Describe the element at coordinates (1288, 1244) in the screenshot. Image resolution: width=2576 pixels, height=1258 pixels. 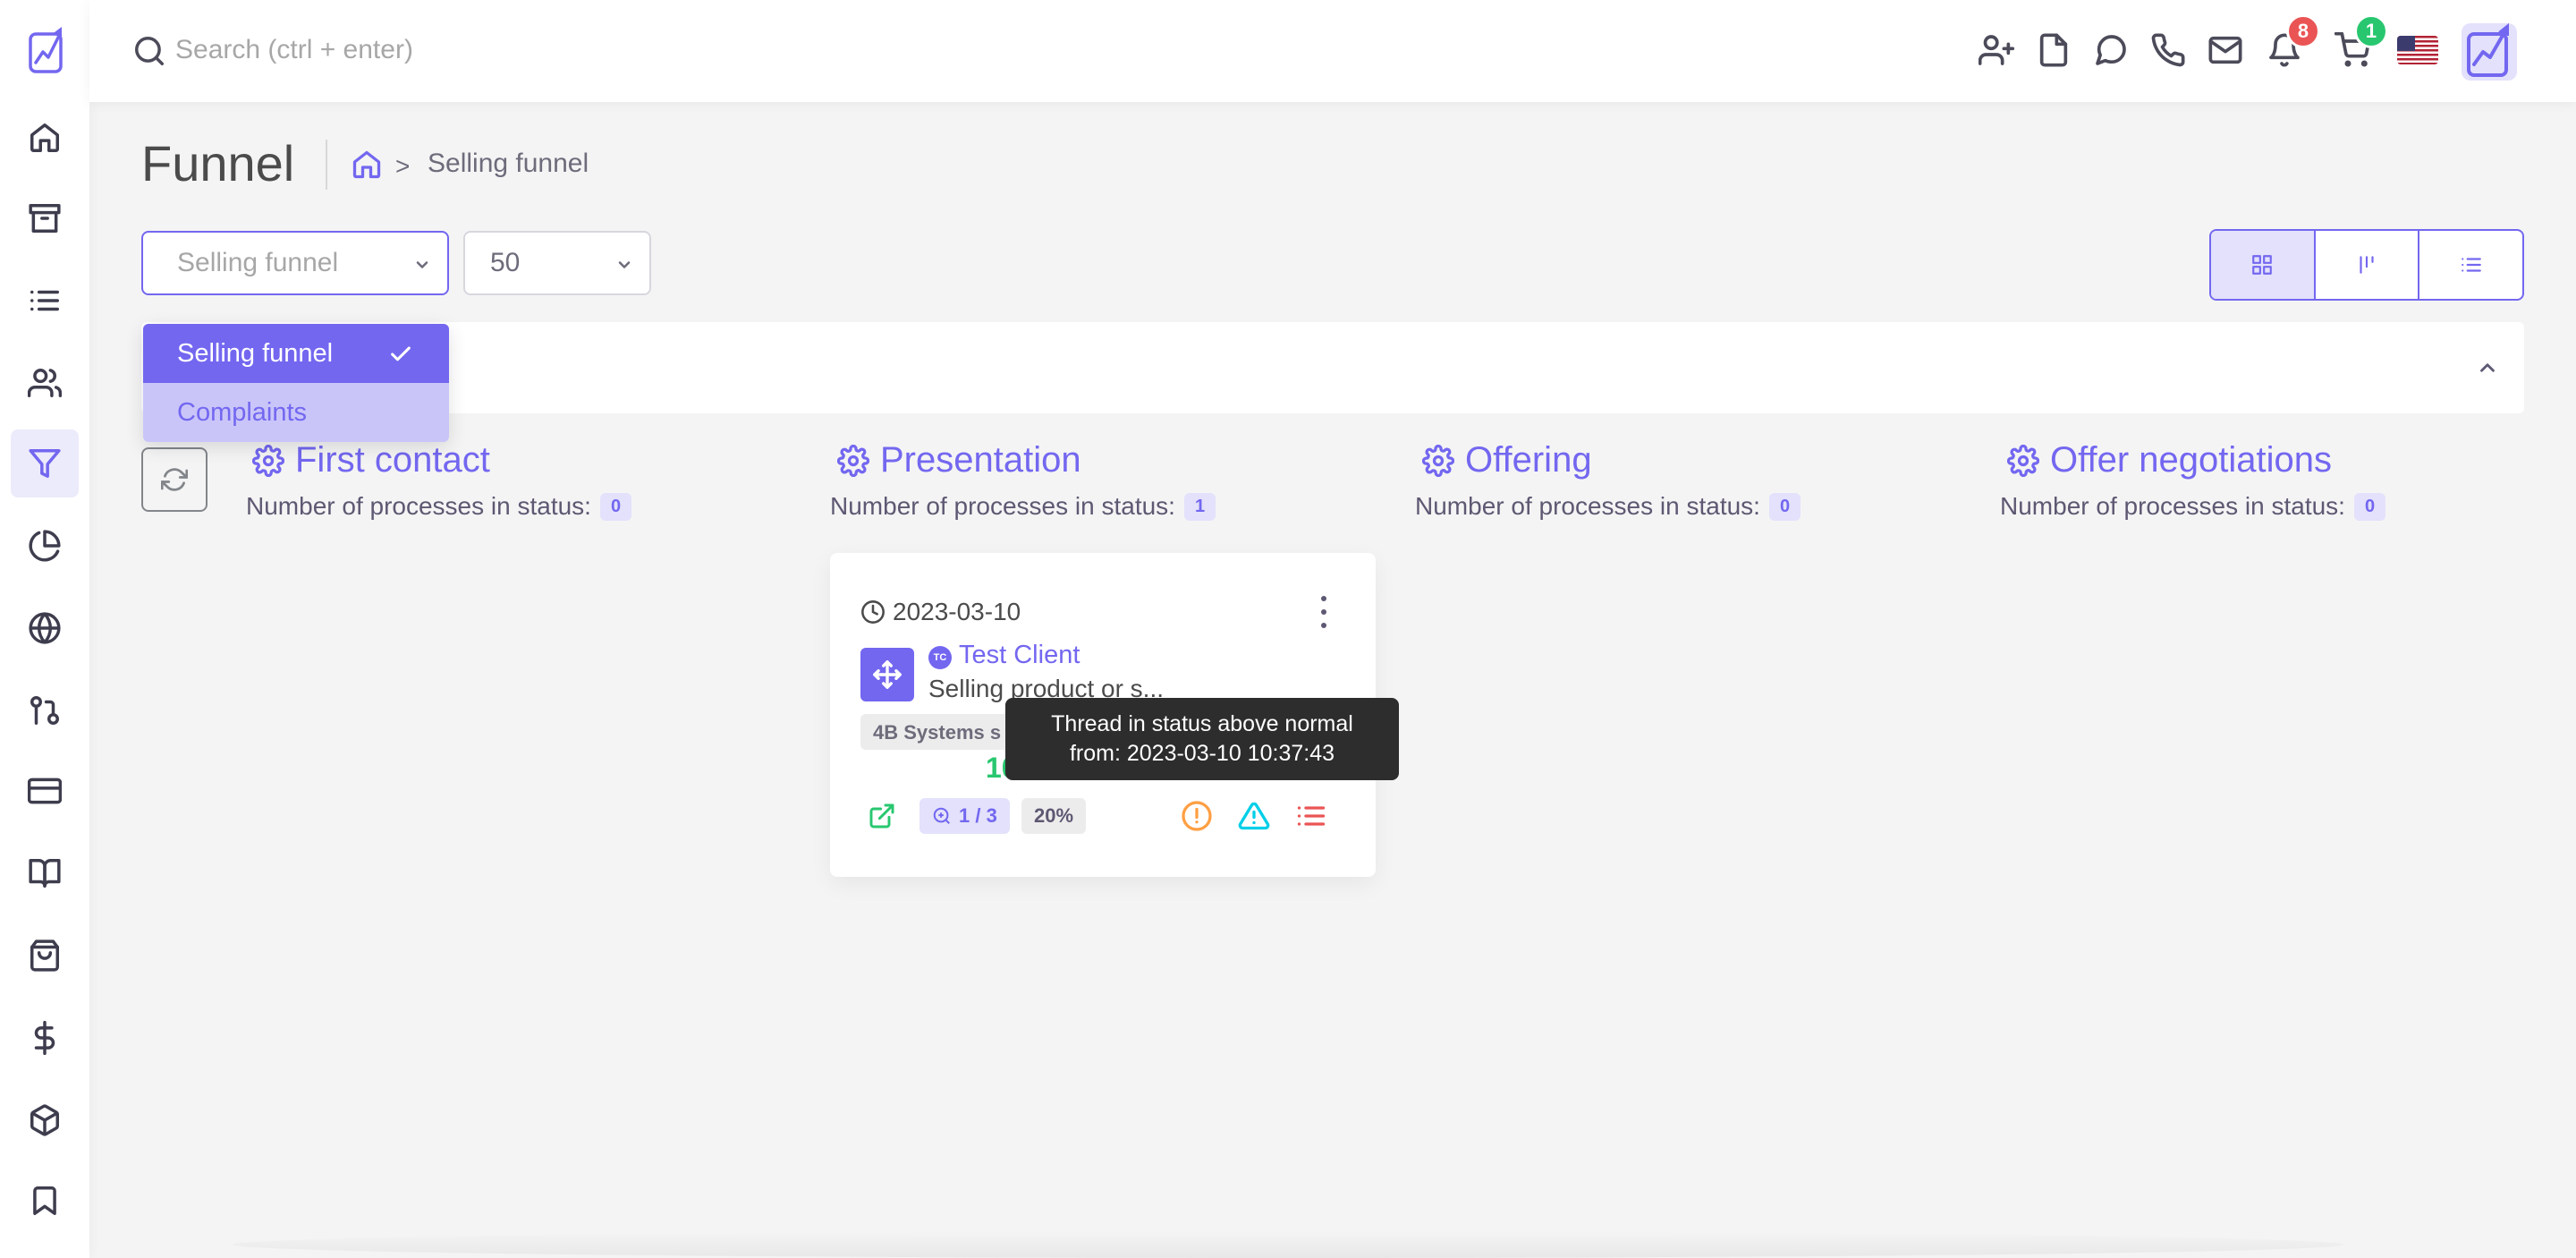
I see `bottom-shadow` at that location.